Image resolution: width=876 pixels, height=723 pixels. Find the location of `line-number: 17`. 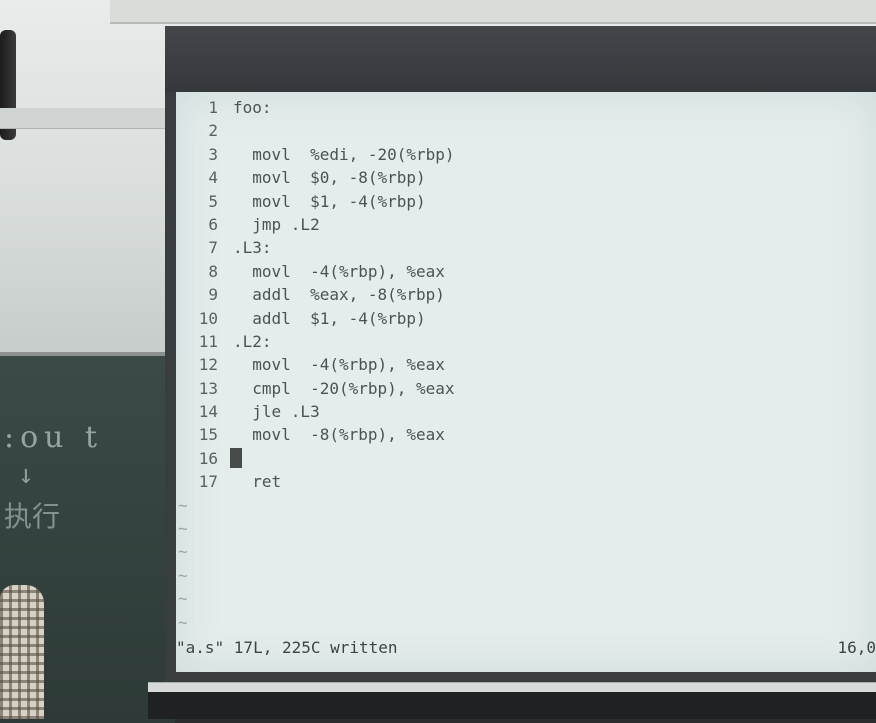

line-number: 17 is located at coordinates (208, 482).